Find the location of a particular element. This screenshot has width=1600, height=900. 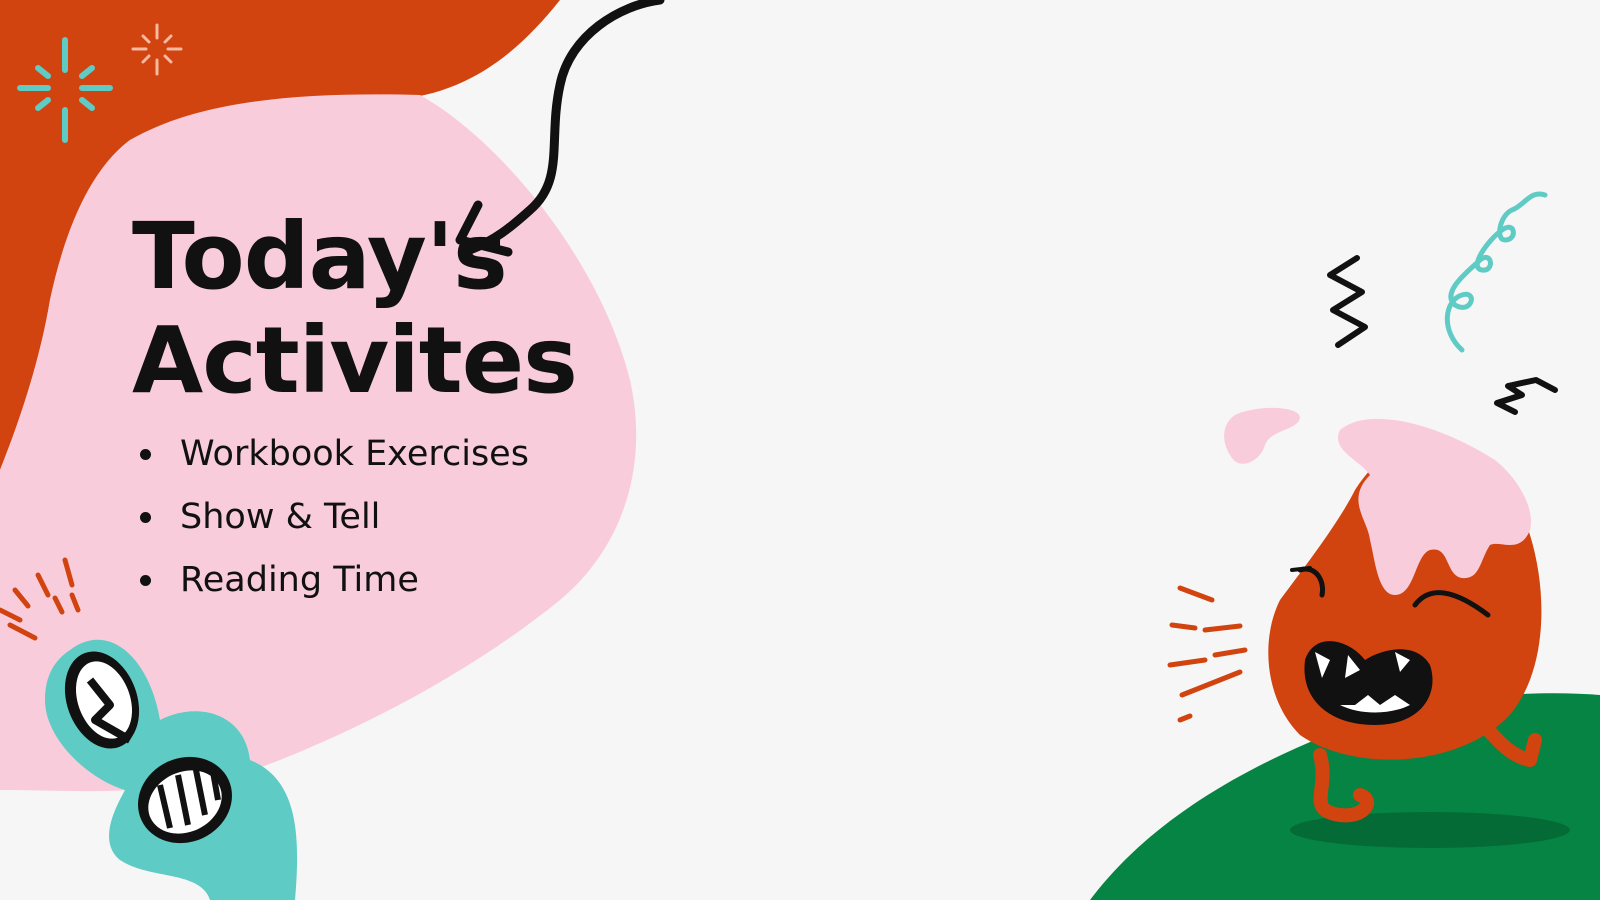

title-line-1: Today's is located at coordinates (320, 256).